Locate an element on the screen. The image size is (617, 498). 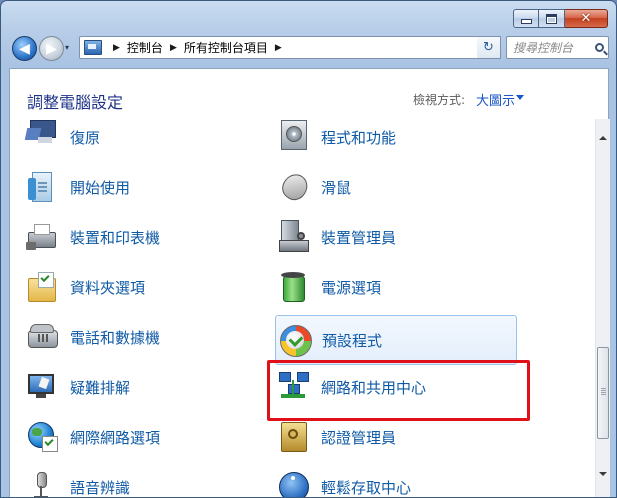
item-label: 資料夾選項 is located at coordinates (108, 287).